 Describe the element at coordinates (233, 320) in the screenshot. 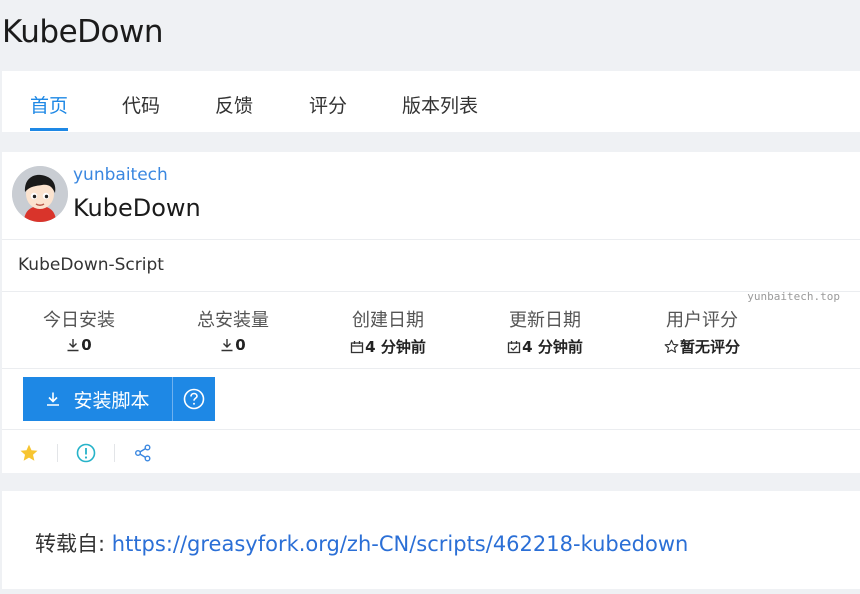

I see `stat-label: 总安装量` at that location.